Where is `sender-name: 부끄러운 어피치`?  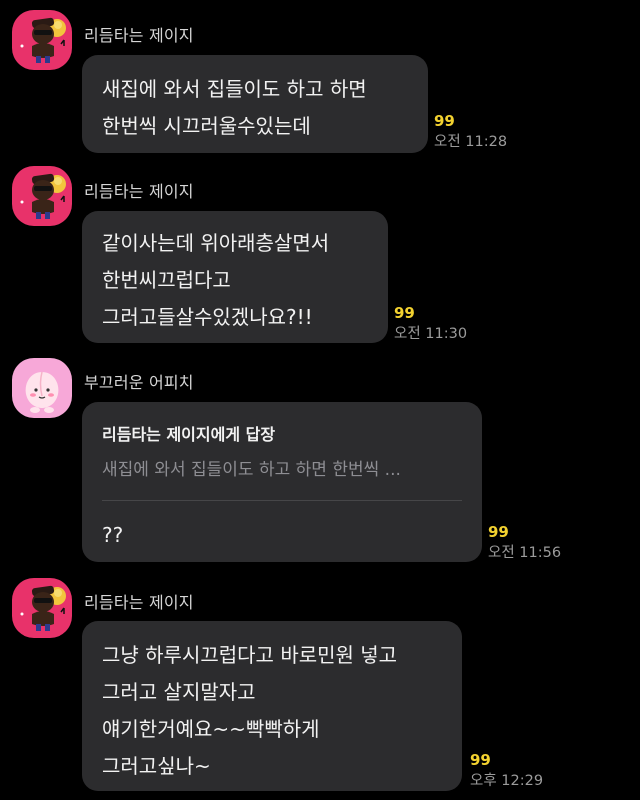
sender-name: 부끄러운 어피치 is located at coordinates (139, 382).